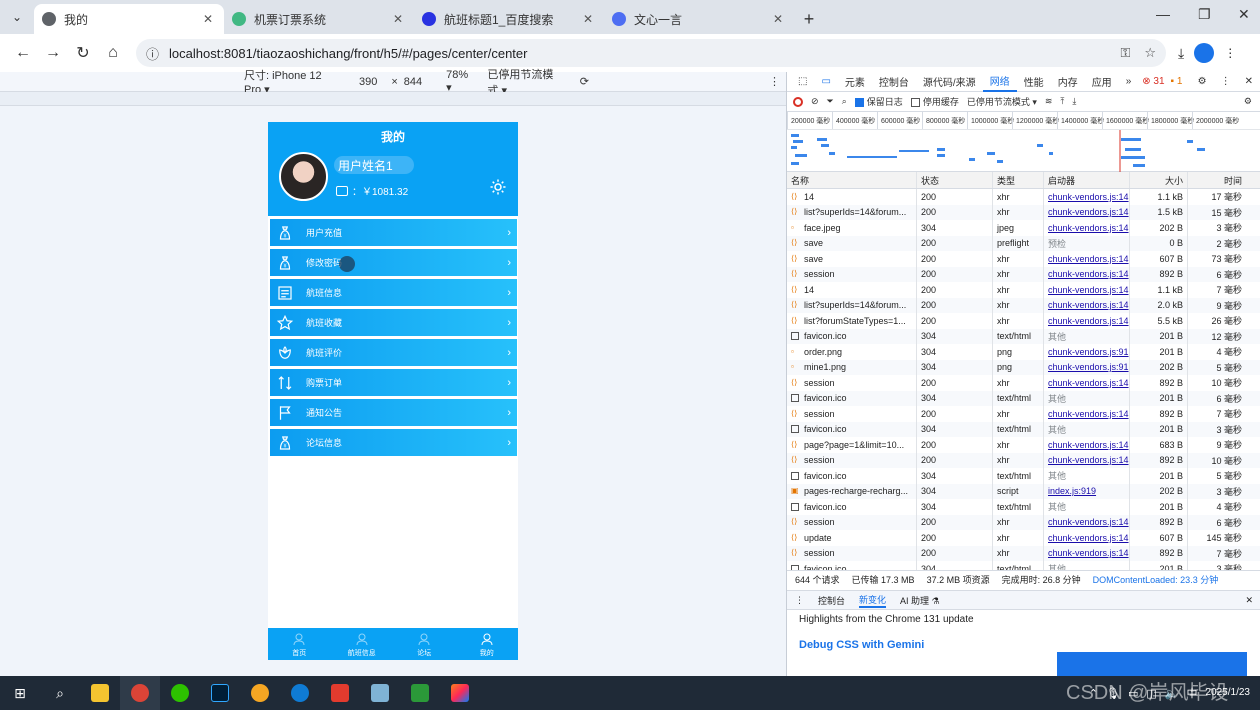 This screenshot has height=710, width=1260. What do you see at coordinates (774, 81) in the screenshot?
I see `device-more-icon: ⋮` at bounding box center [774, 81].